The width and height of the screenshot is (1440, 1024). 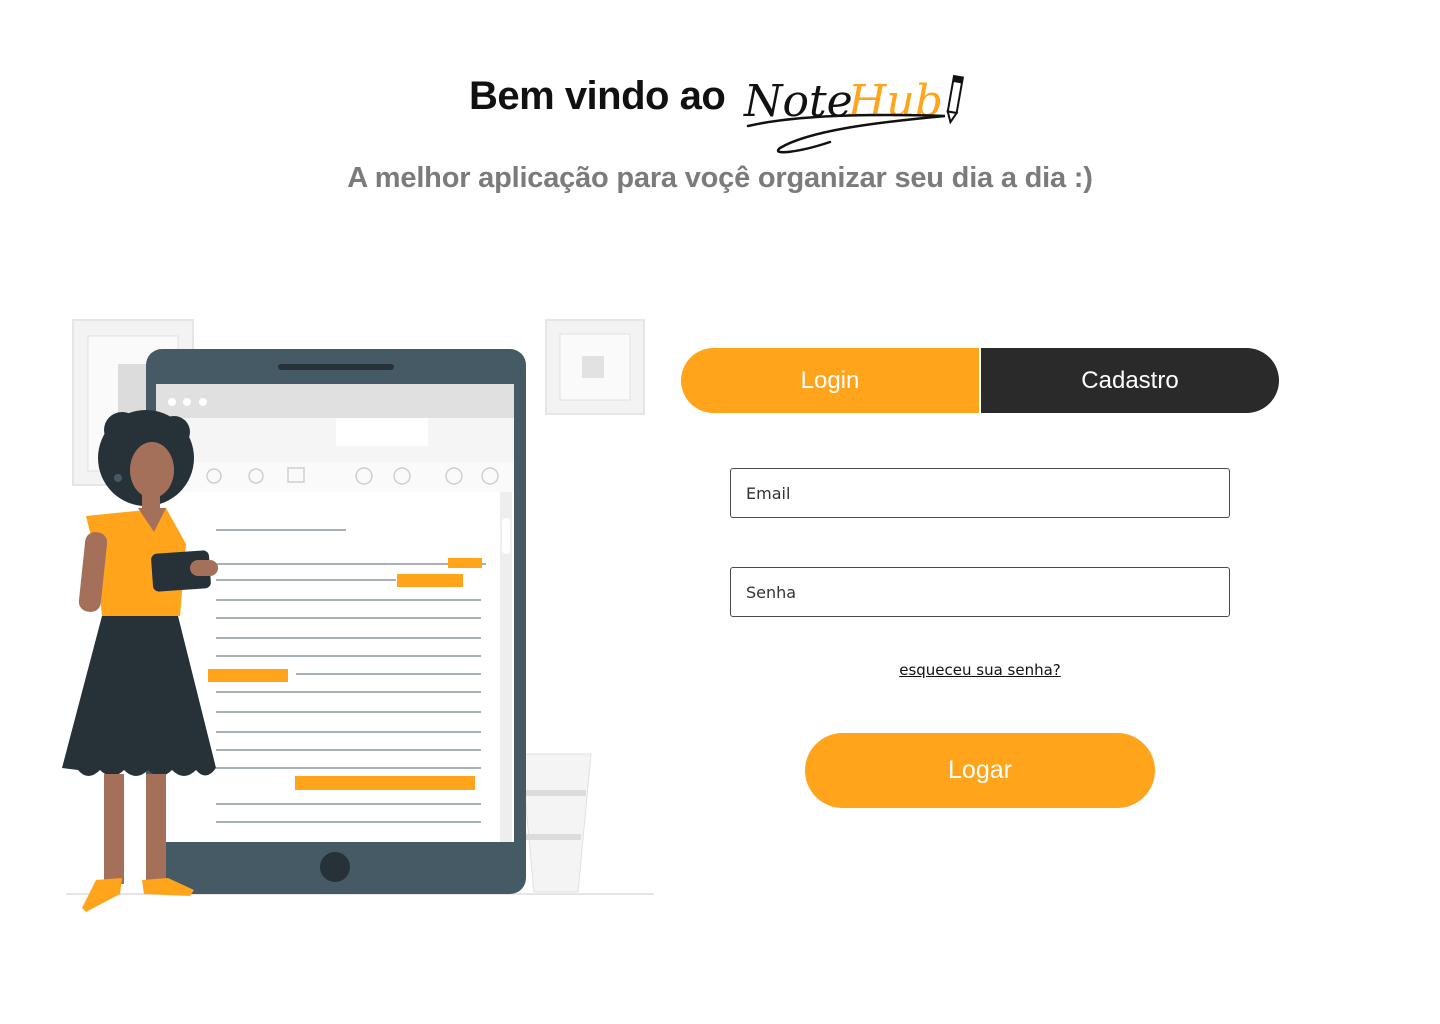 What do you see at coordinates (980, 493) in the screenshot?
I see `email-field` at bounding box center [980, 493].